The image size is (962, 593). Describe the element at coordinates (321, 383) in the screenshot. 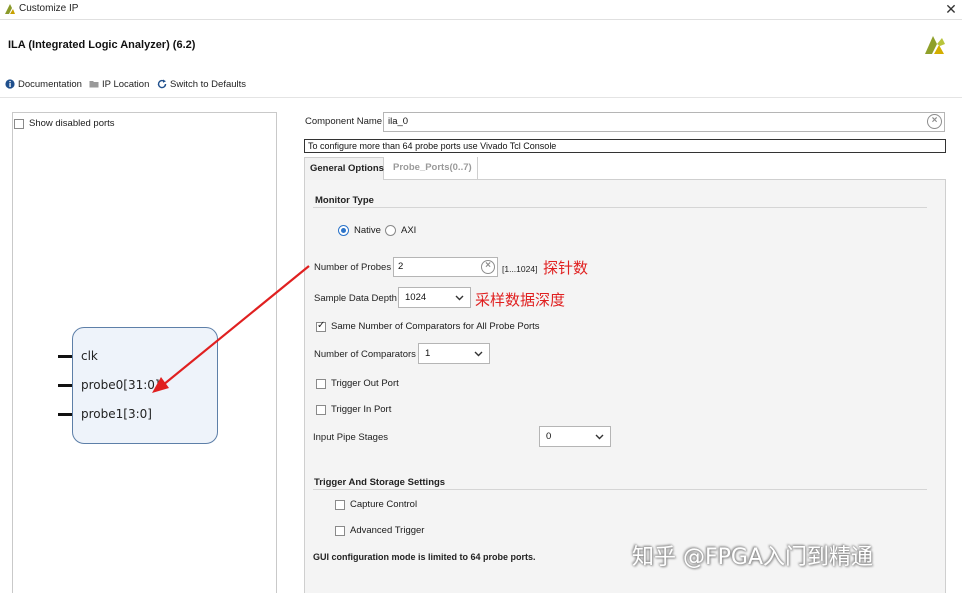

I see `trigger-out-checkbox` at that location.